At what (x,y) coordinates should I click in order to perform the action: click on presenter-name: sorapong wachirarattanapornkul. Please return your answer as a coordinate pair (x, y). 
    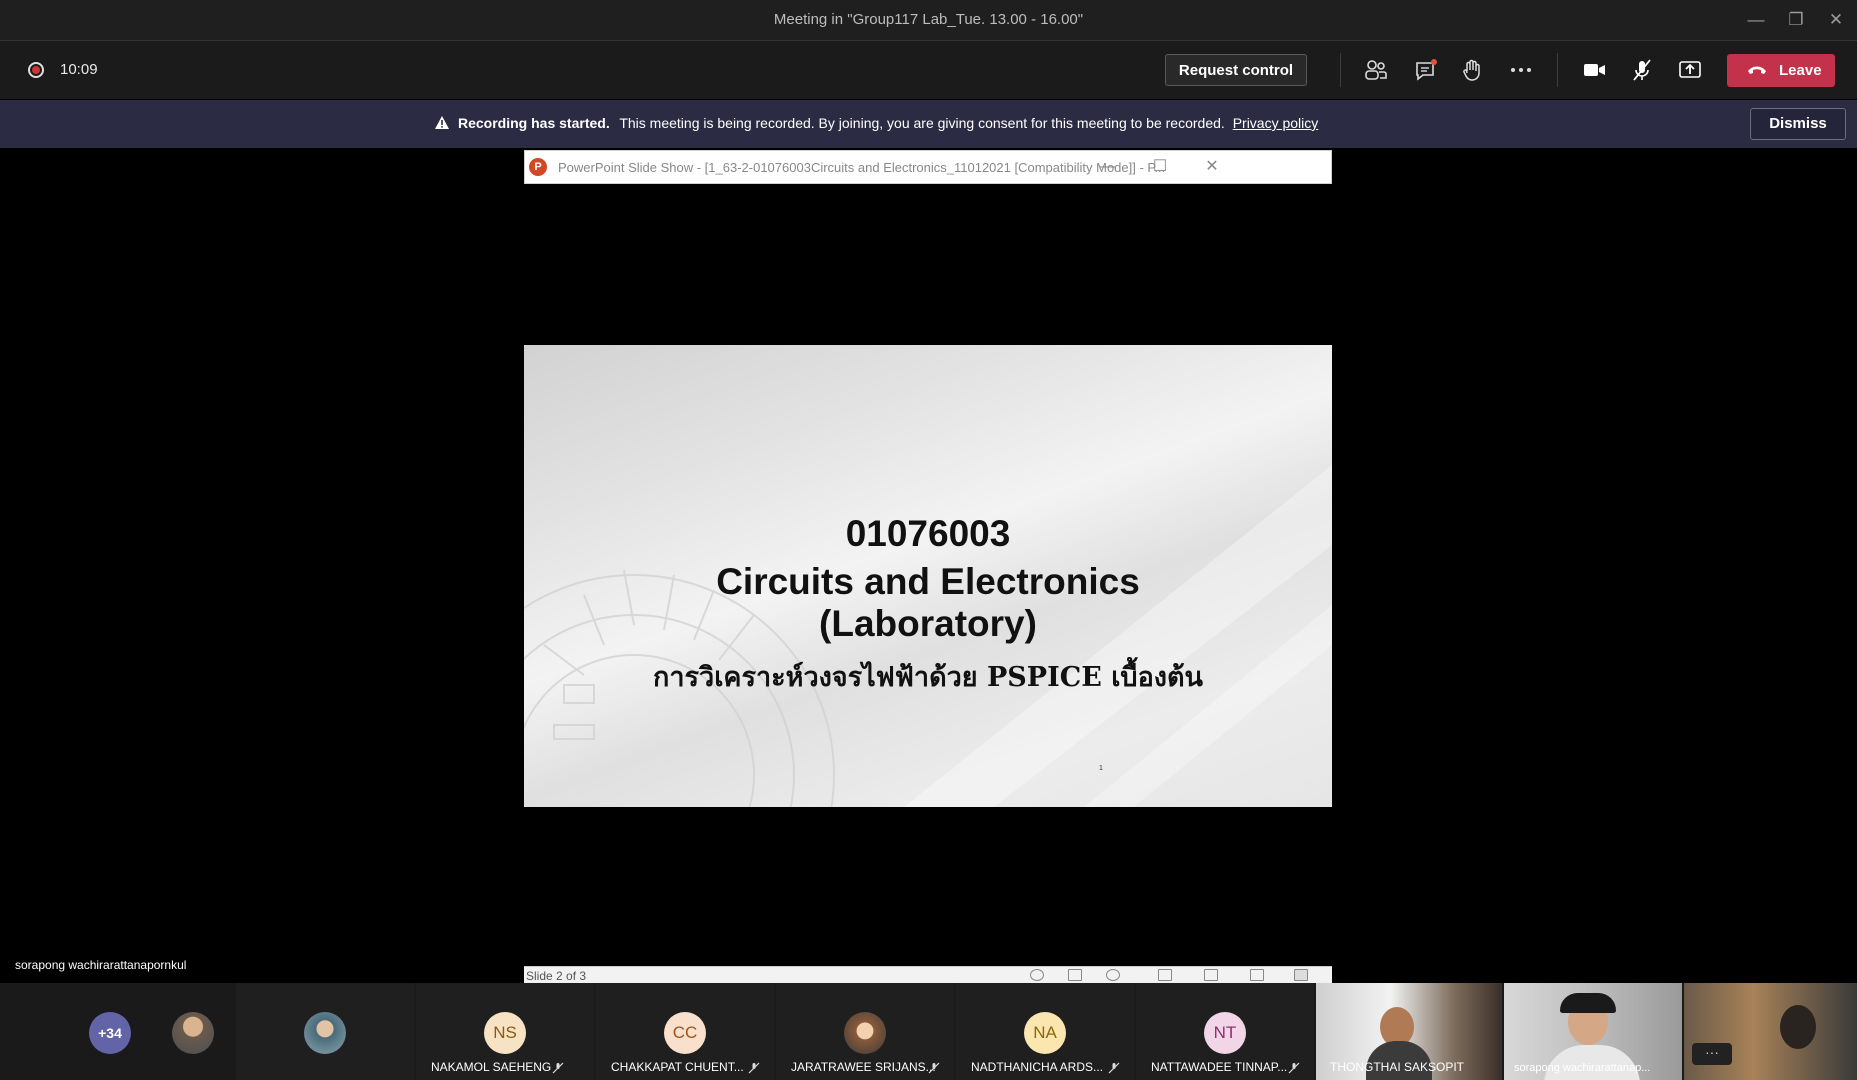
    Looking at the image, I should click on (101, 965).